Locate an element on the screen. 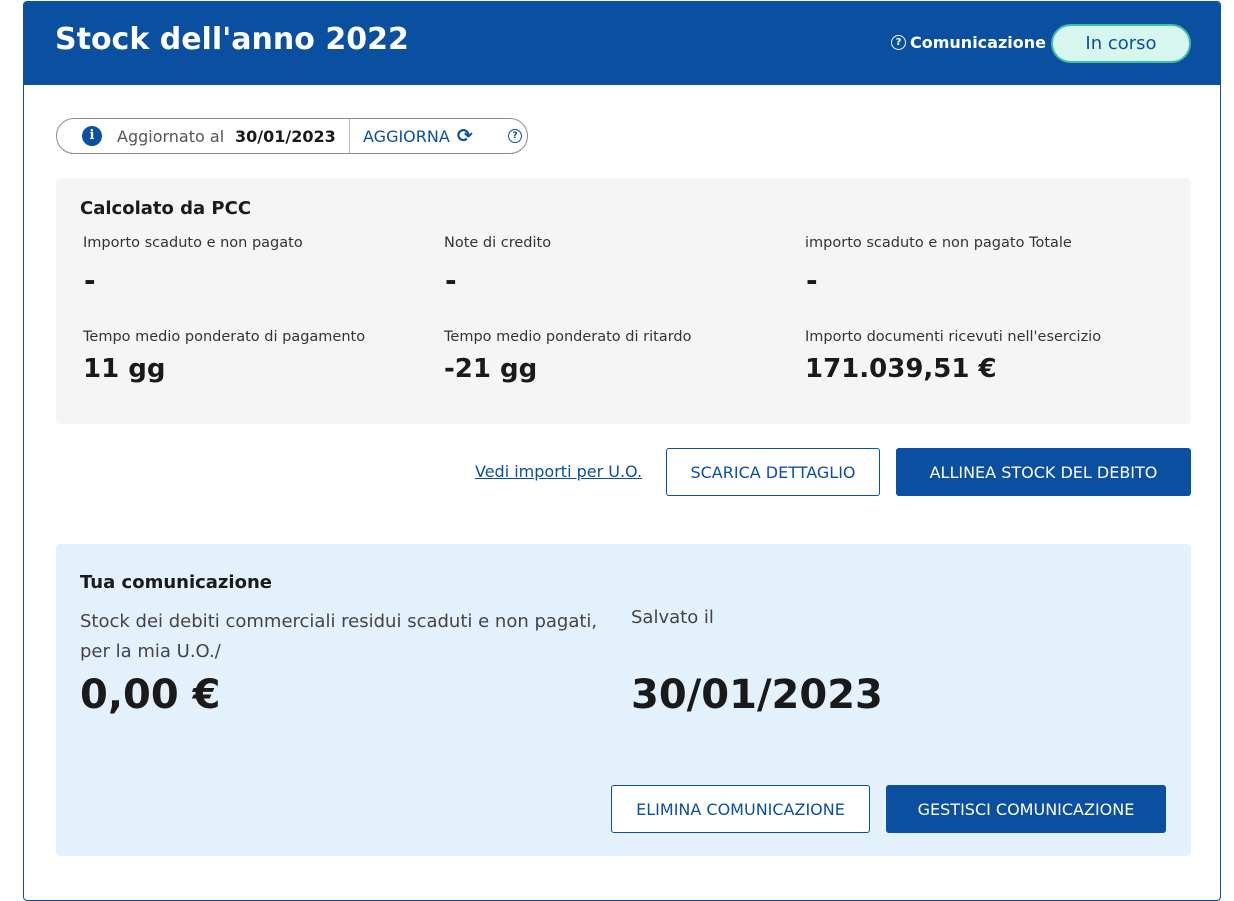 The height and width of the screenshot is (901, 1234). metric-label-note-credito: Note di credito is located at coordinates (498, 243).